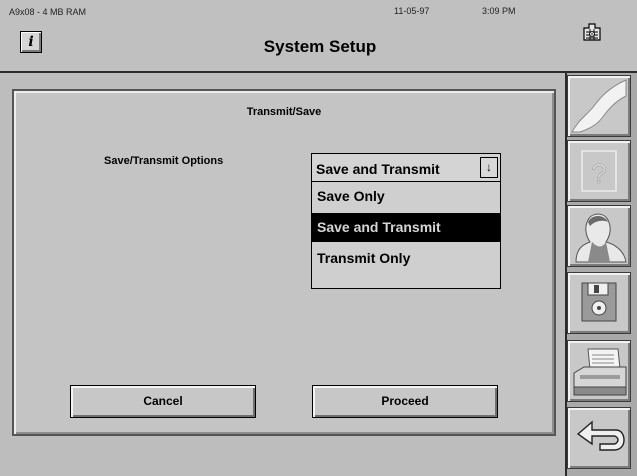 The height and width of the screenshot is (476, 637). I want to click on date-display: 11-05-97, so click(412, 11).